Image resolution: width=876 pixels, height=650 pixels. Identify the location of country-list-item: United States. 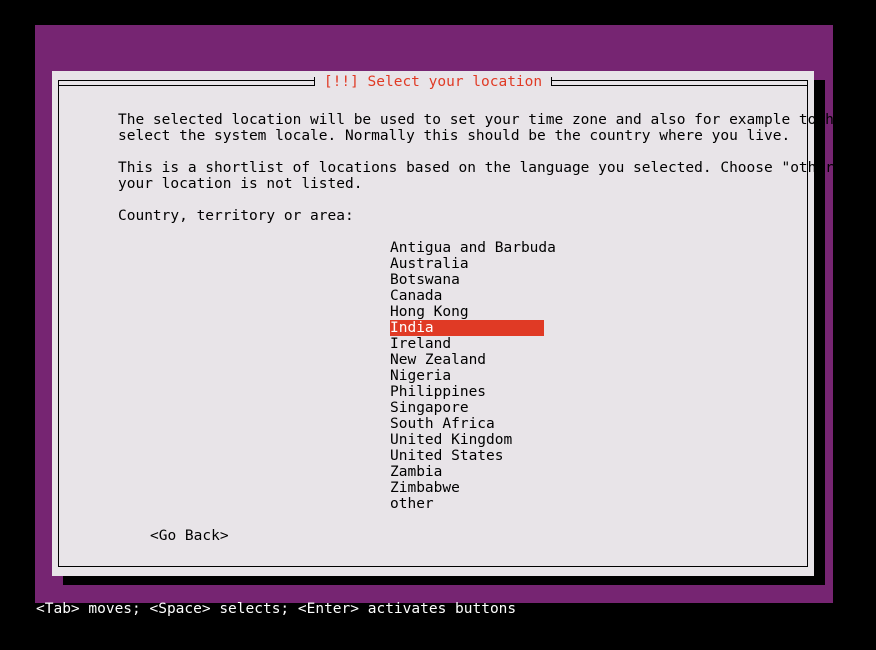
(467, 456).